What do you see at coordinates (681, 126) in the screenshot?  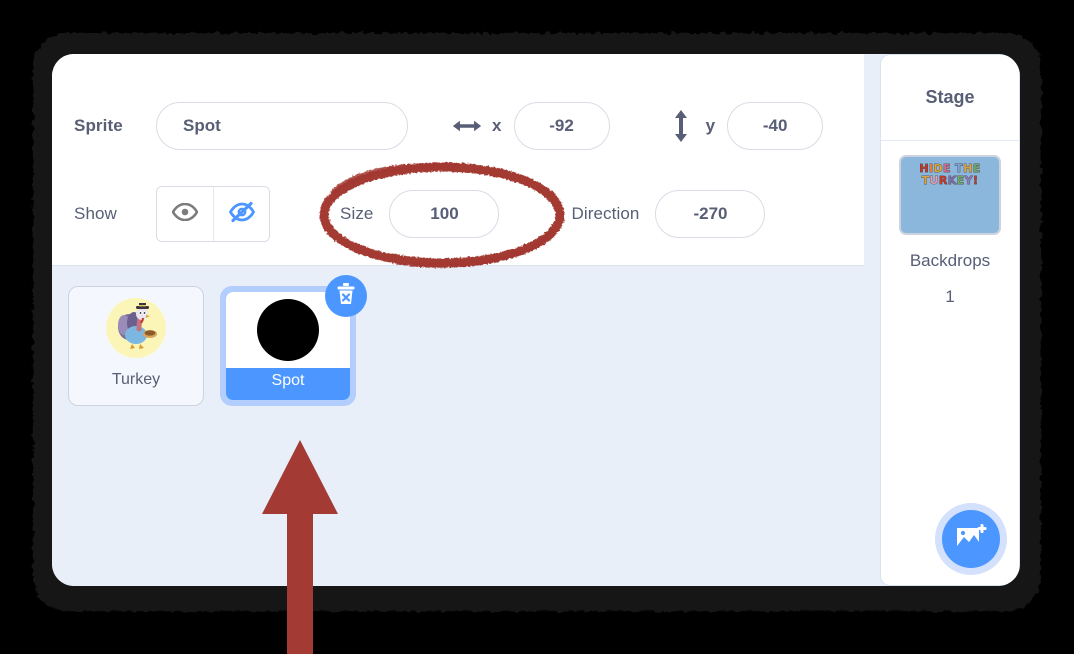 I see `vertical-arrows-icon` at bounding box center [681, 126].